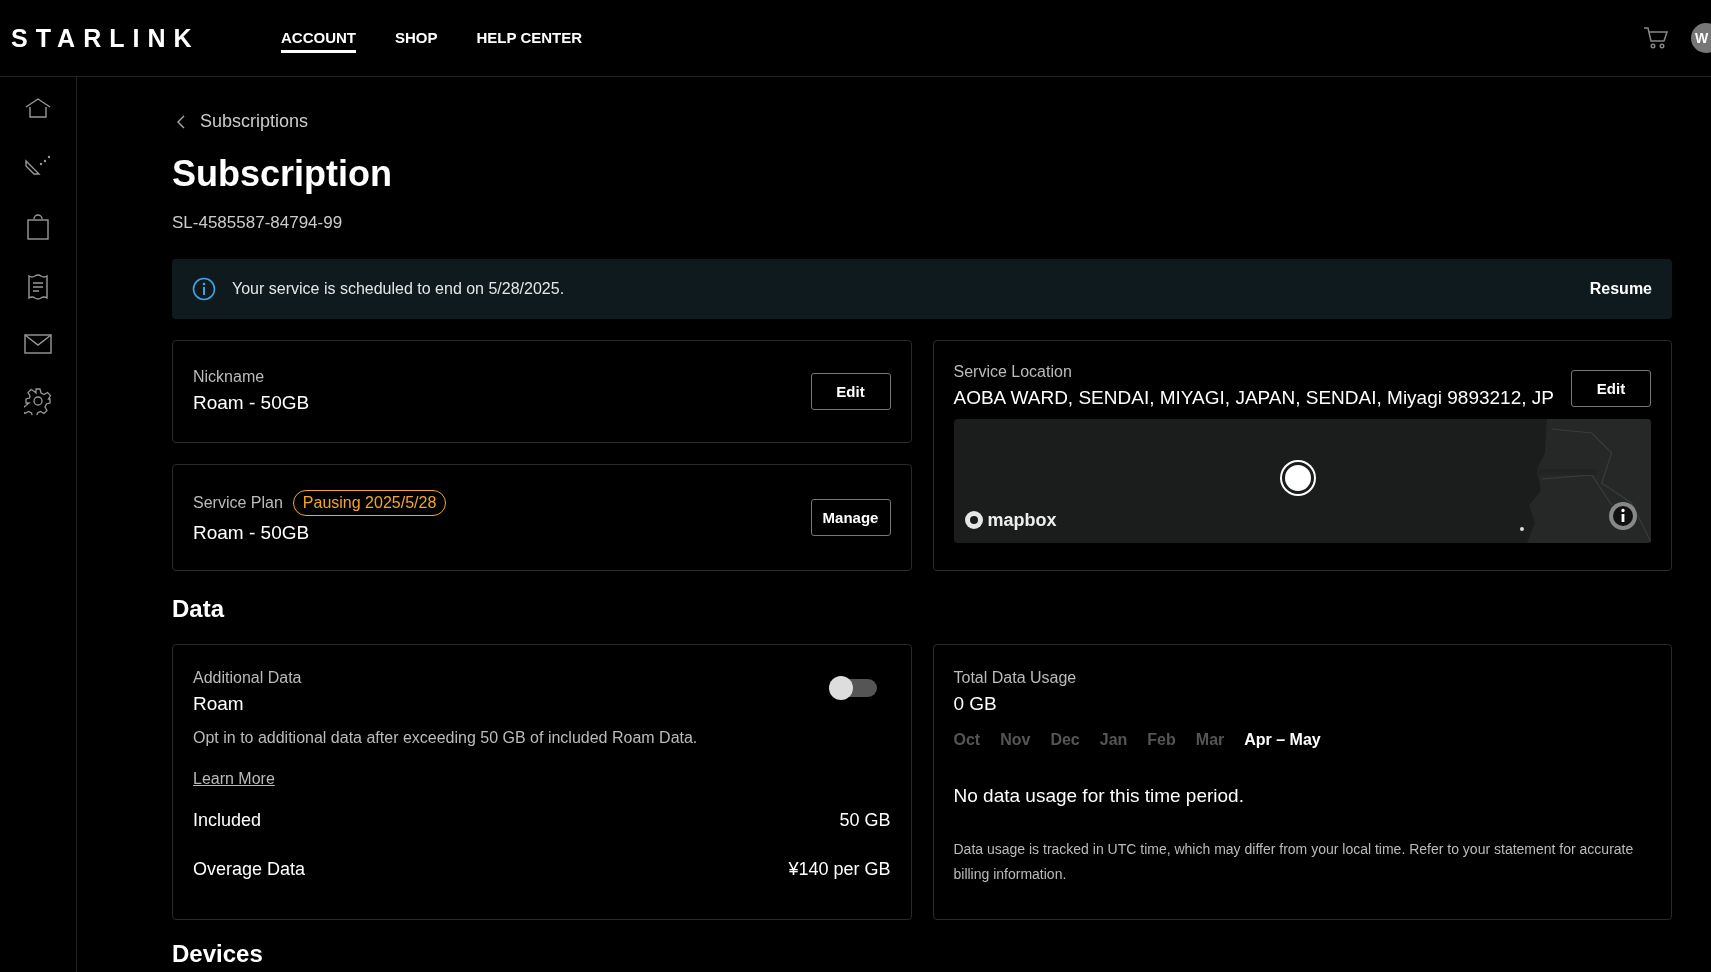 The image size is (1711, 972). I want to click on row-label: Included, so click(227, 820).